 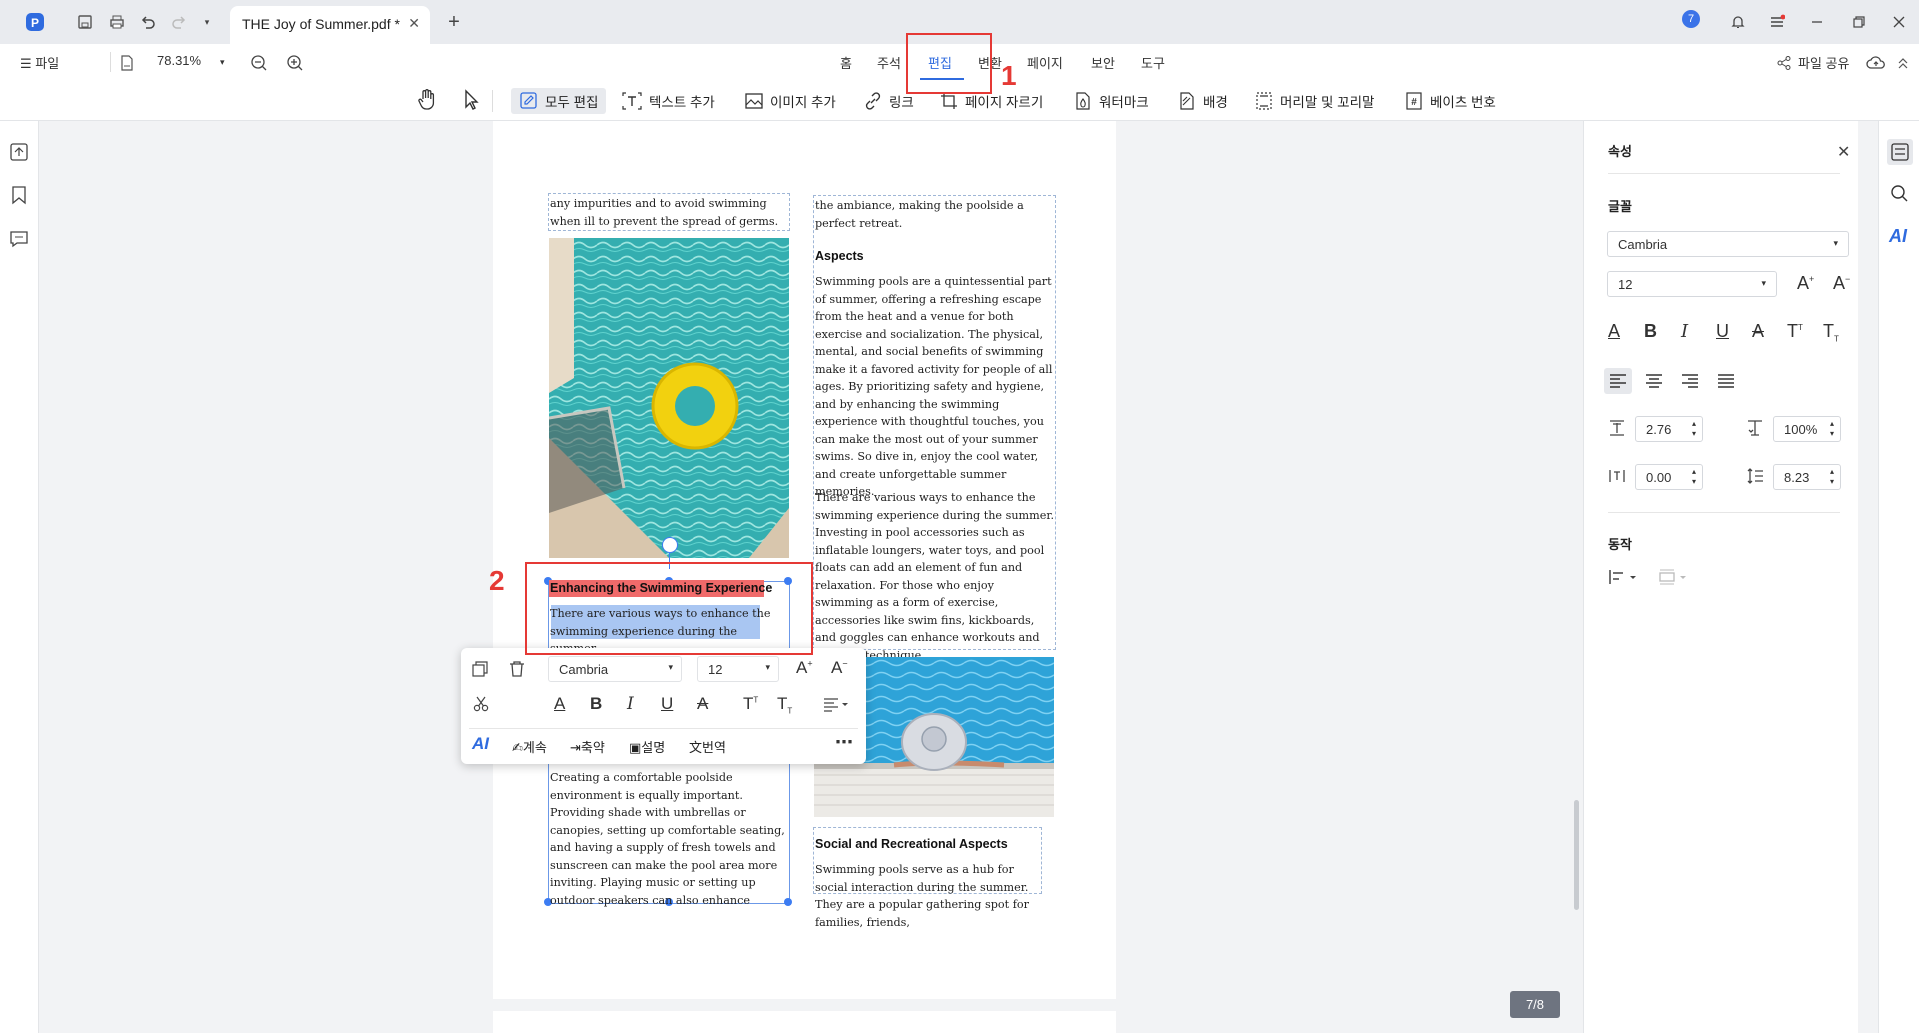 I want to click on word-spacing-input: 0.00 ▴ ▾, so click(x=1669, y=477).